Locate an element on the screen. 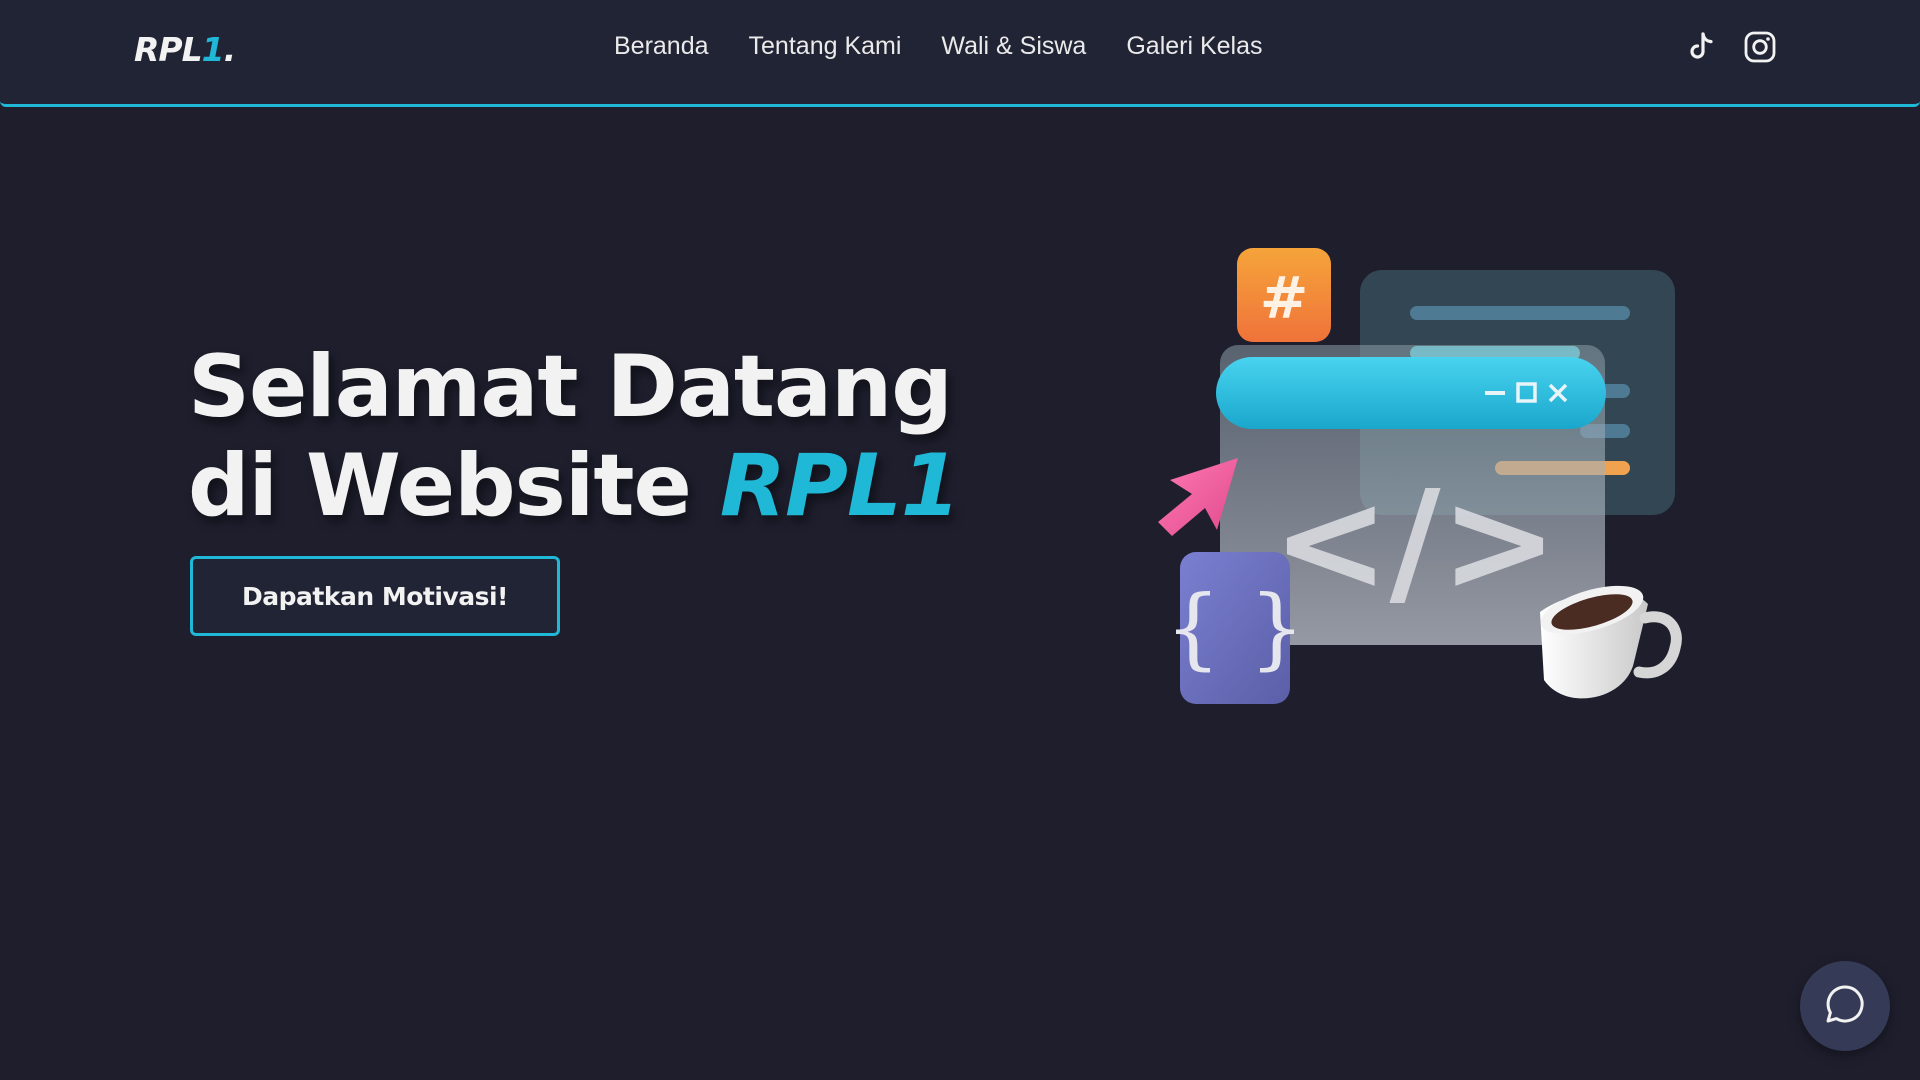 This screenshot has width=1920, height=1080. coding-illustration: </> # { } is located at coordinates (1420, 485).